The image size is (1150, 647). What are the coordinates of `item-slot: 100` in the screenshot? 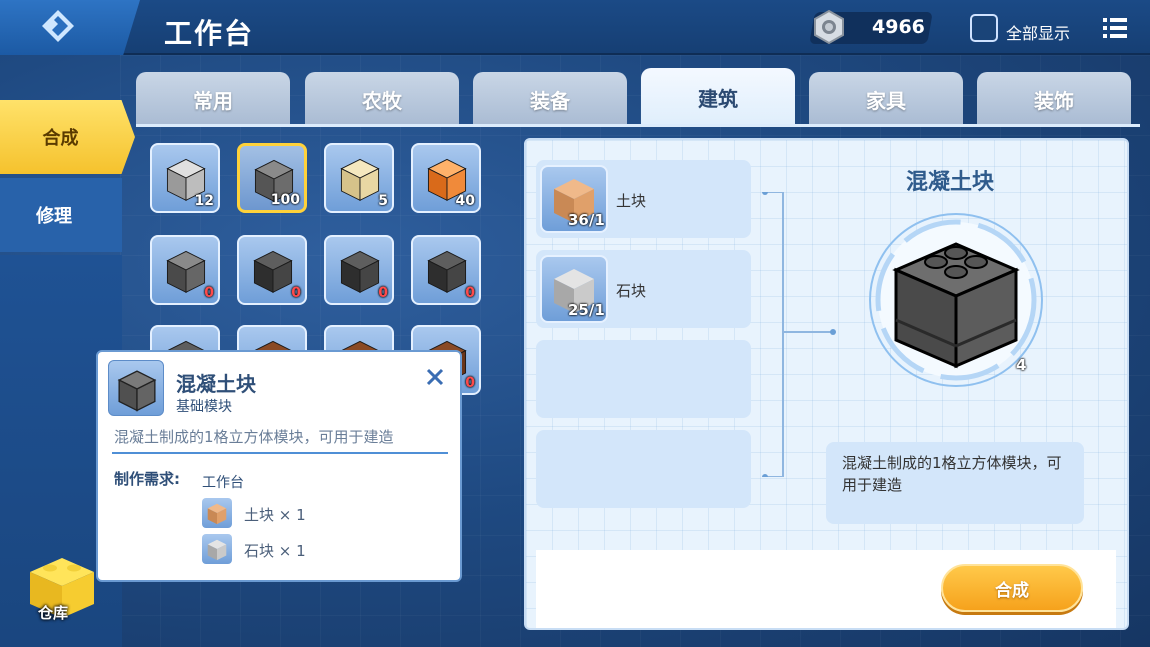 It's located at (272, 178).